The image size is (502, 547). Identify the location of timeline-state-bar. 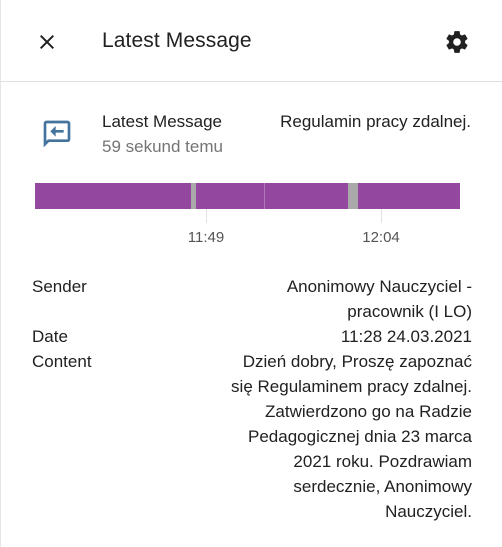
(247, 196).